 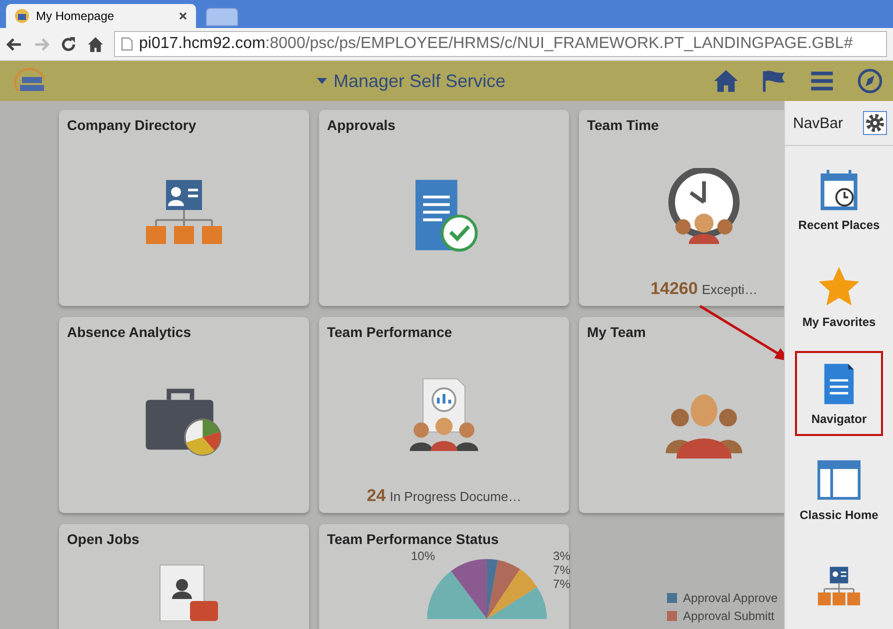 What do you see at coordinates (774, 81) in the screenshot?
I see `flag-icon` at bounding box center [774, 81].